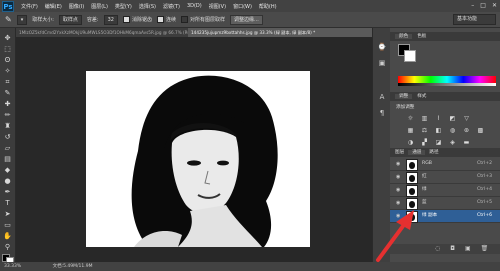 The image size is (500, 271). I want to click on zoom-level: 33.33%, so click(12, 266).